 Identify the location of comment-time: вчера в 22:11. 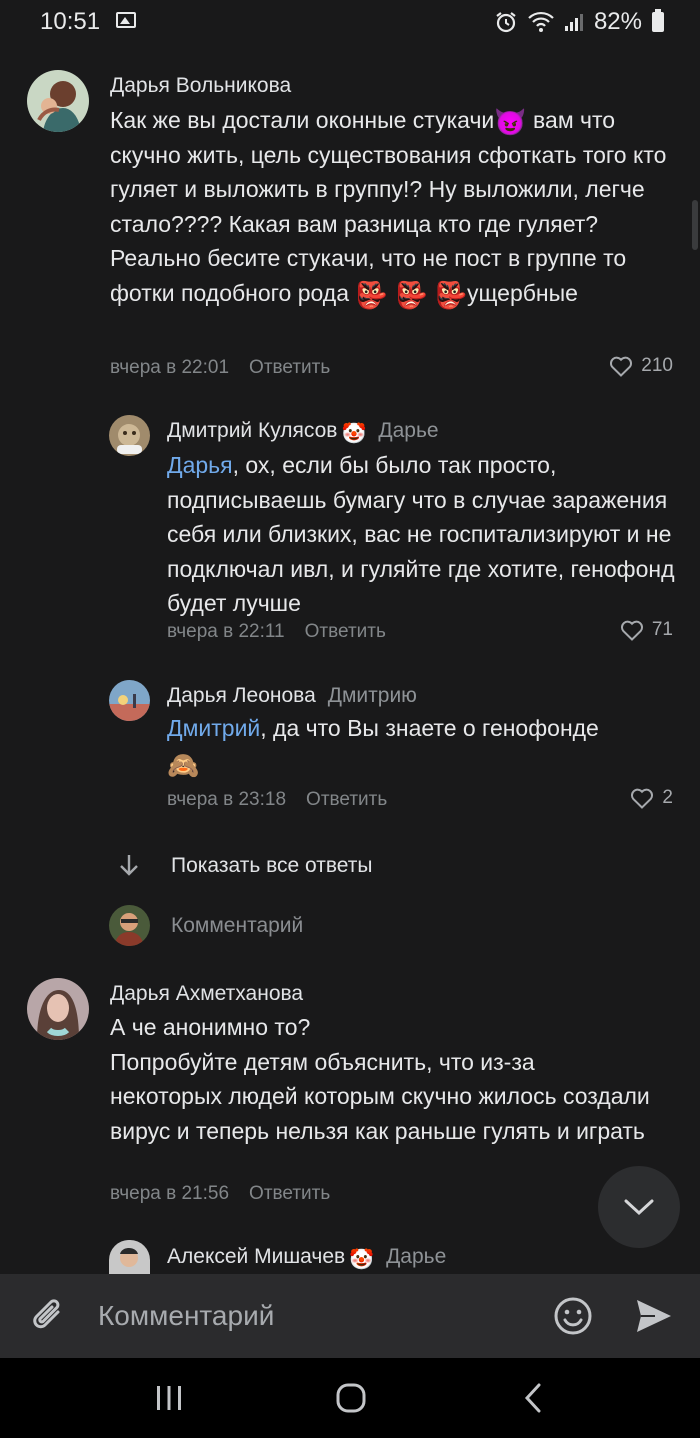
(226, 631).